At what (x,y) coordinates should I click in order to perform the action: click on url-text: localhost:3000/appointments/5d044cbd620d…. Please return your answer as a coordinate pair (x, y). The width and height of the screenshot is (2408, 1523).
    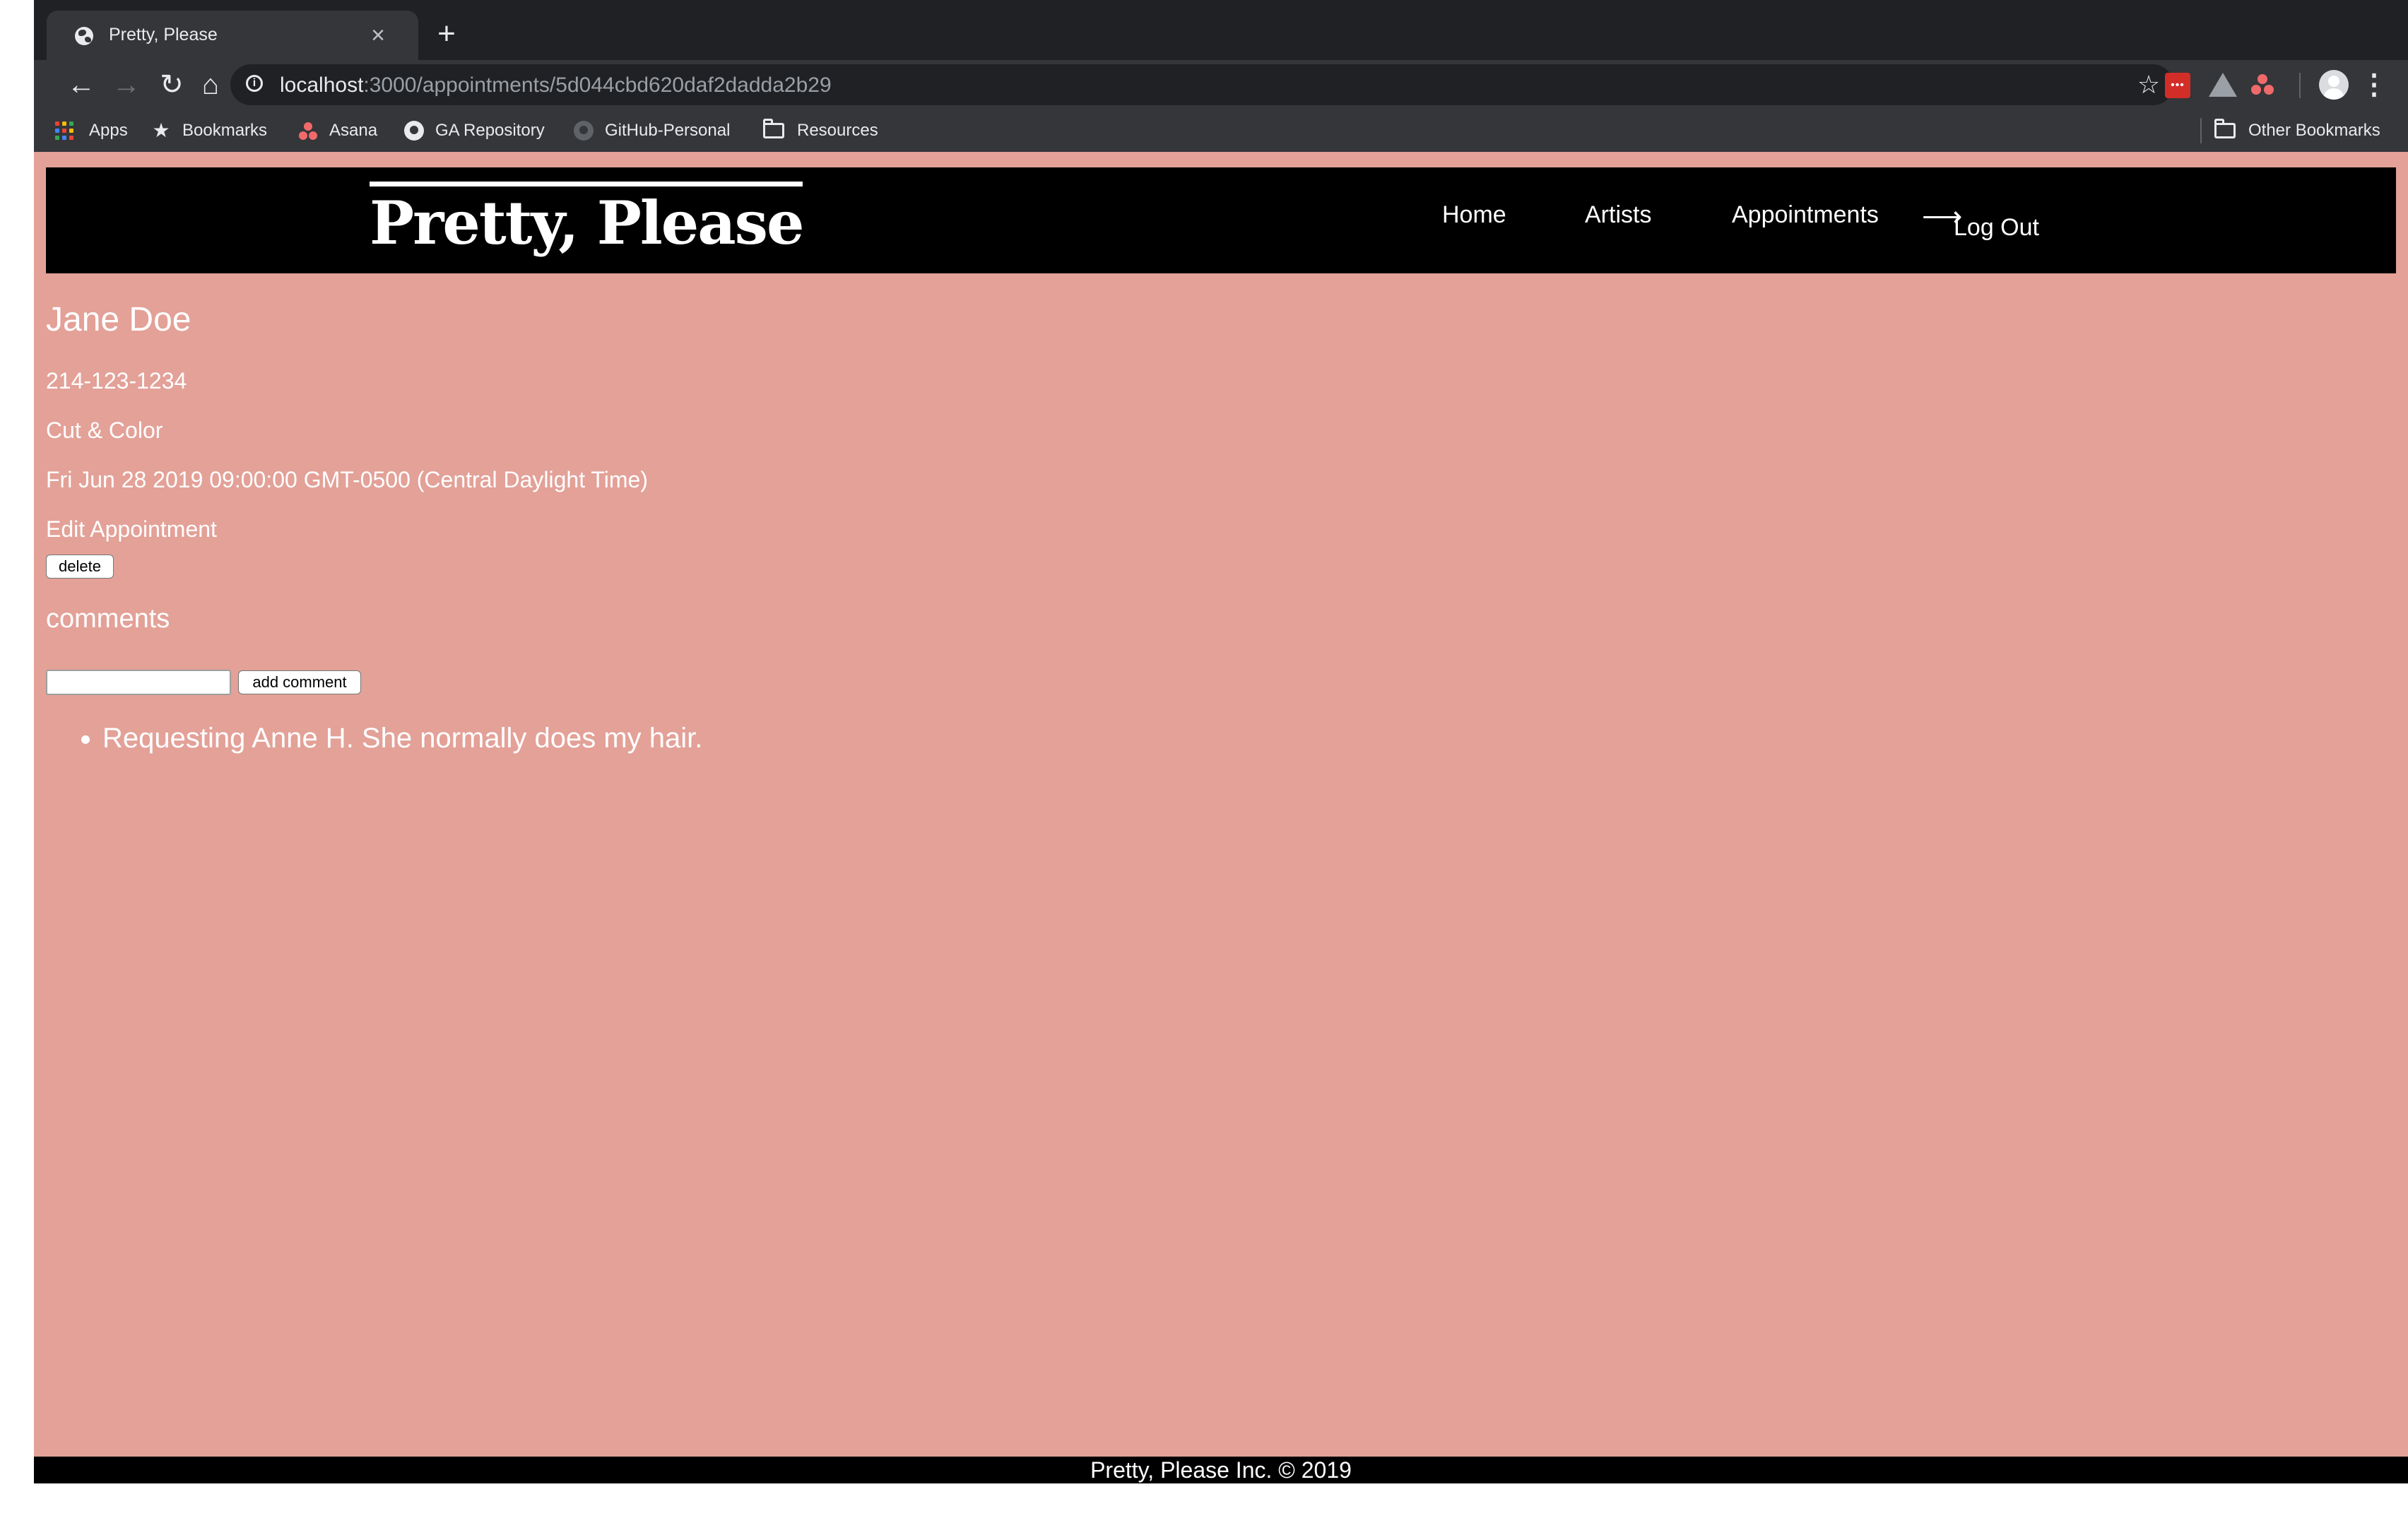
    Looking at the image, I should click on (556, 85).